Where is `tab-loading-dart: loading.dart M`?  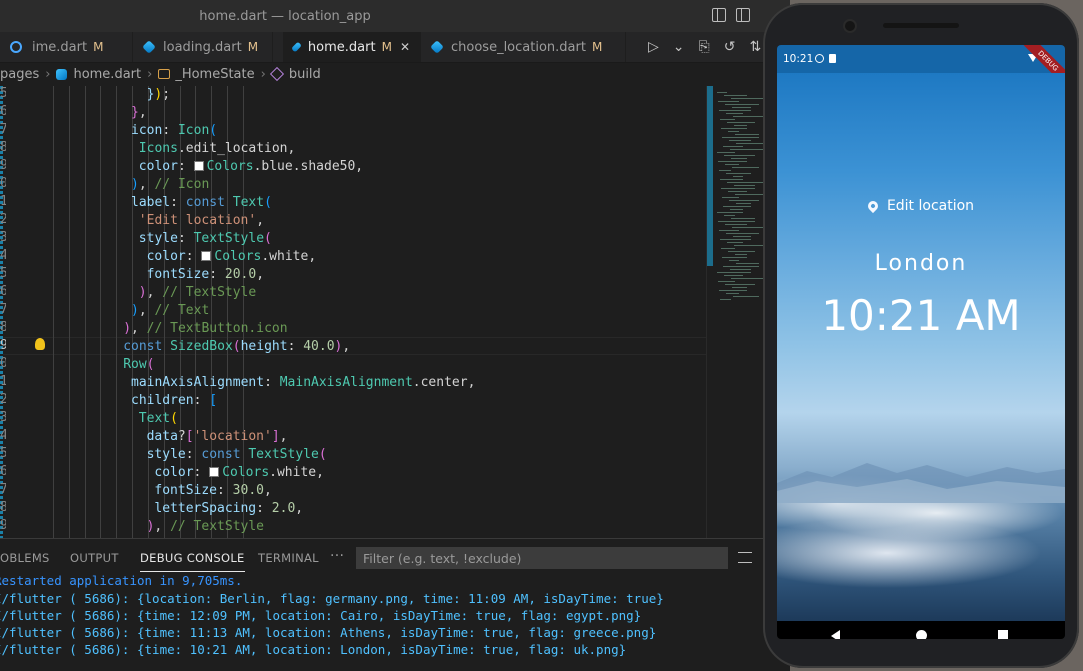
tab-loading-dart: loading.dart M is located at coordinates (203, 47).